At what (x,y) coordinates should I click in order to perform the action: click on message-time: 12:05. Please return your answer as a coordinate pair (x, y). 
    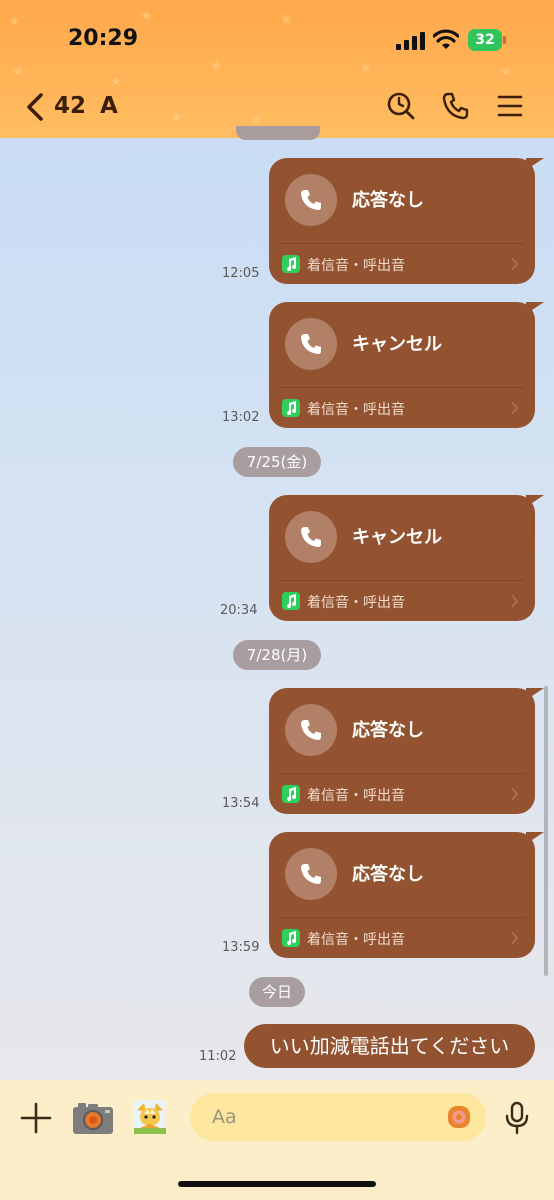
    Looking at the image, I should click on (241, 273).